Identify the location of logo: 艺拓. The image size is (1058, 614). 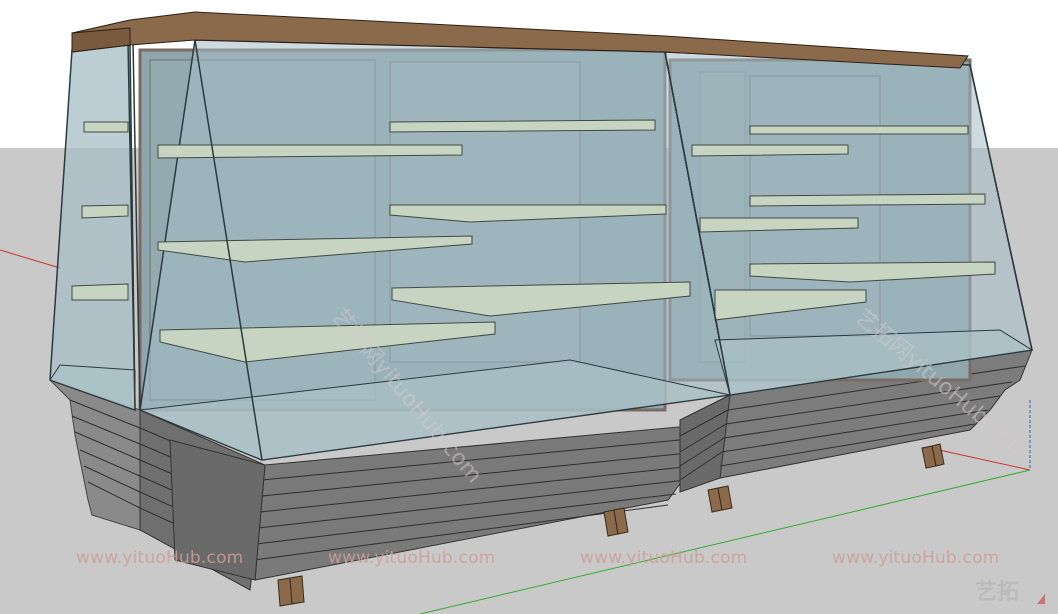
(997, 592).